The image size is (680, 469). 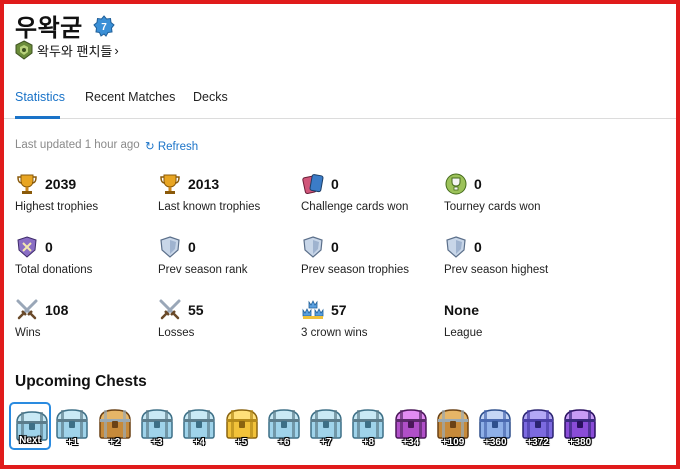 What do you see at coordinates (75, 51) in the screenshot?
I see `clan-name: 왁두와 팬치들` at bounding box center [75, 51].